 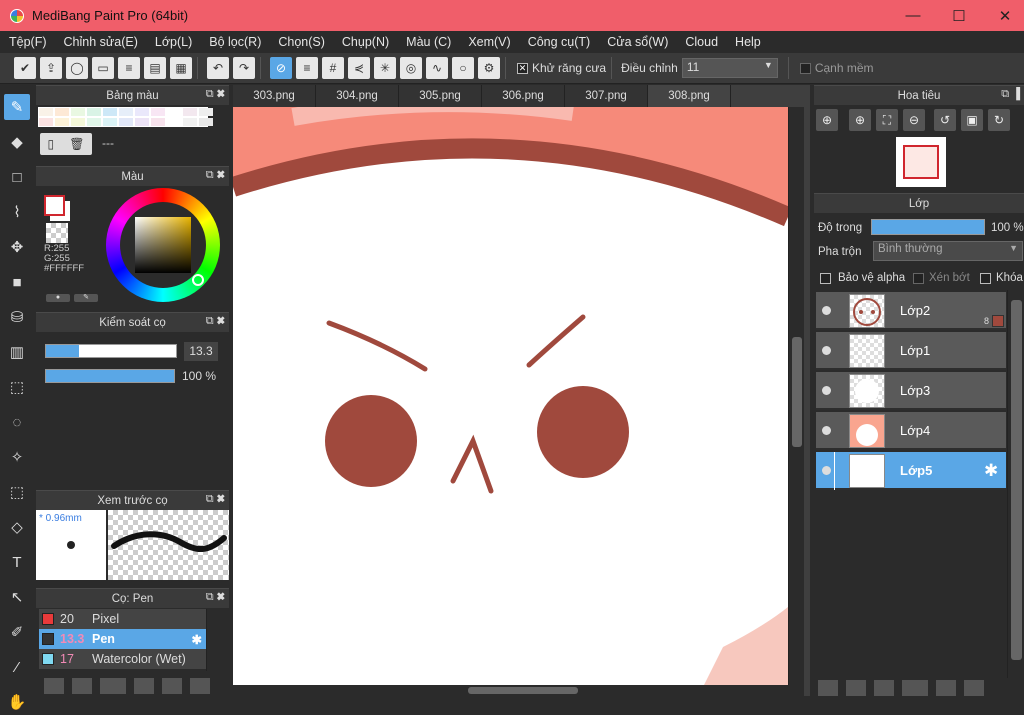 I want to click on layer-item-lop4: Lớp4, so click(x=911, y=431).